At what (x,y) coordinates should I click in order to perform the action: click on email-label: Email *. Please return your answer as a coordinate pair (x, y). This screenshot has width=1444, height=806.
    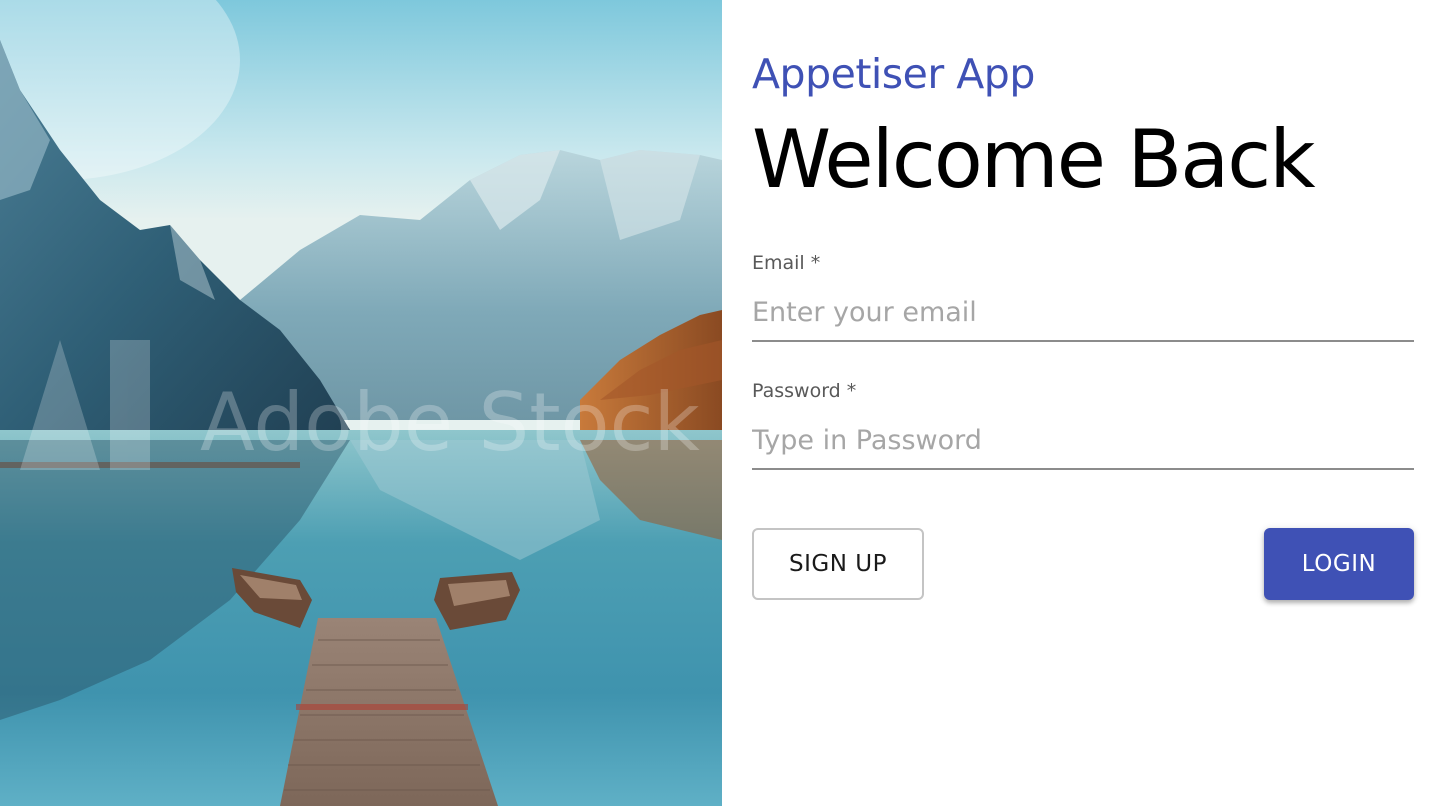
    Looking at the image, I should click on (786, 263).